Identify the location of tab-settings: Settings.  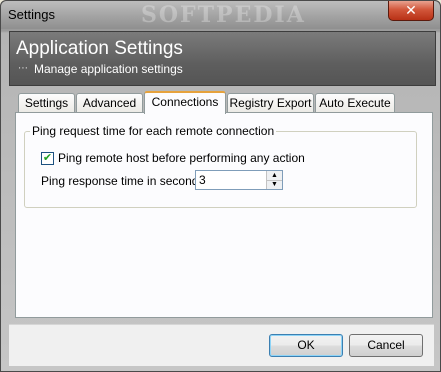
(46, 102).